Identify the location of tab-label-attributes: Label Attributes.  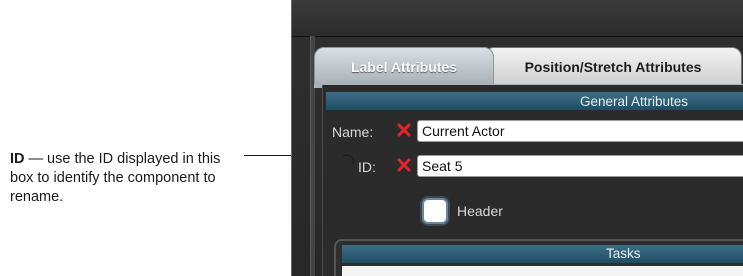
(404, 66).